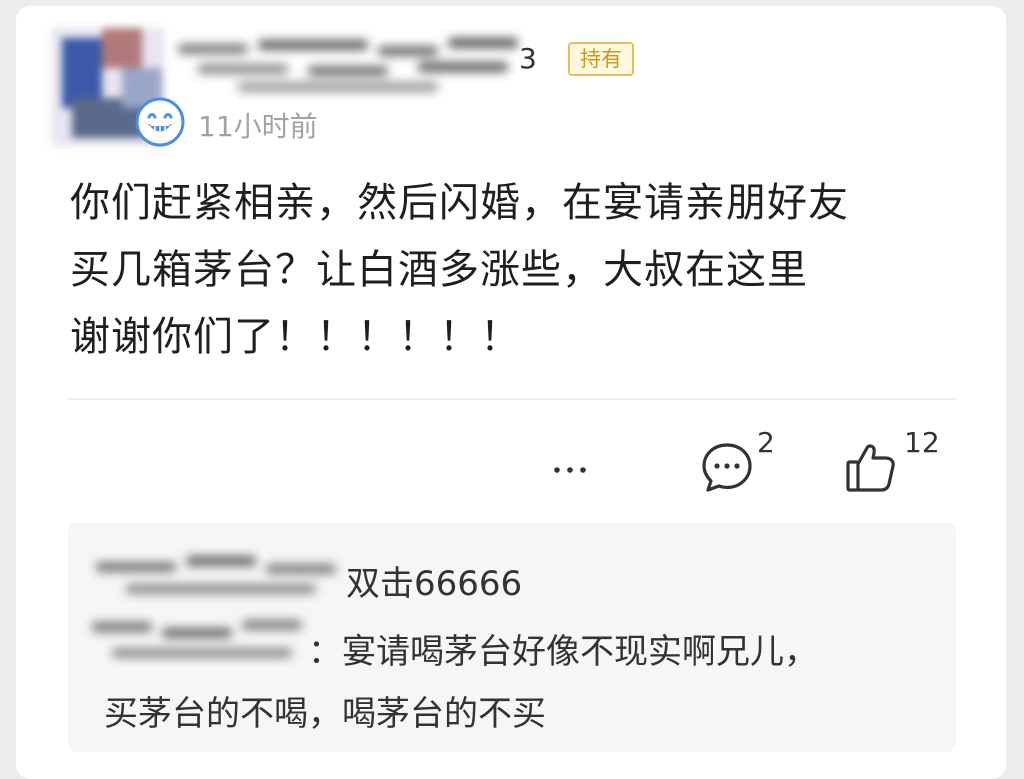 Image resolution: width=1024 pixels, height=779 pixels. I want to click on username-redacted, so click(350, 66).